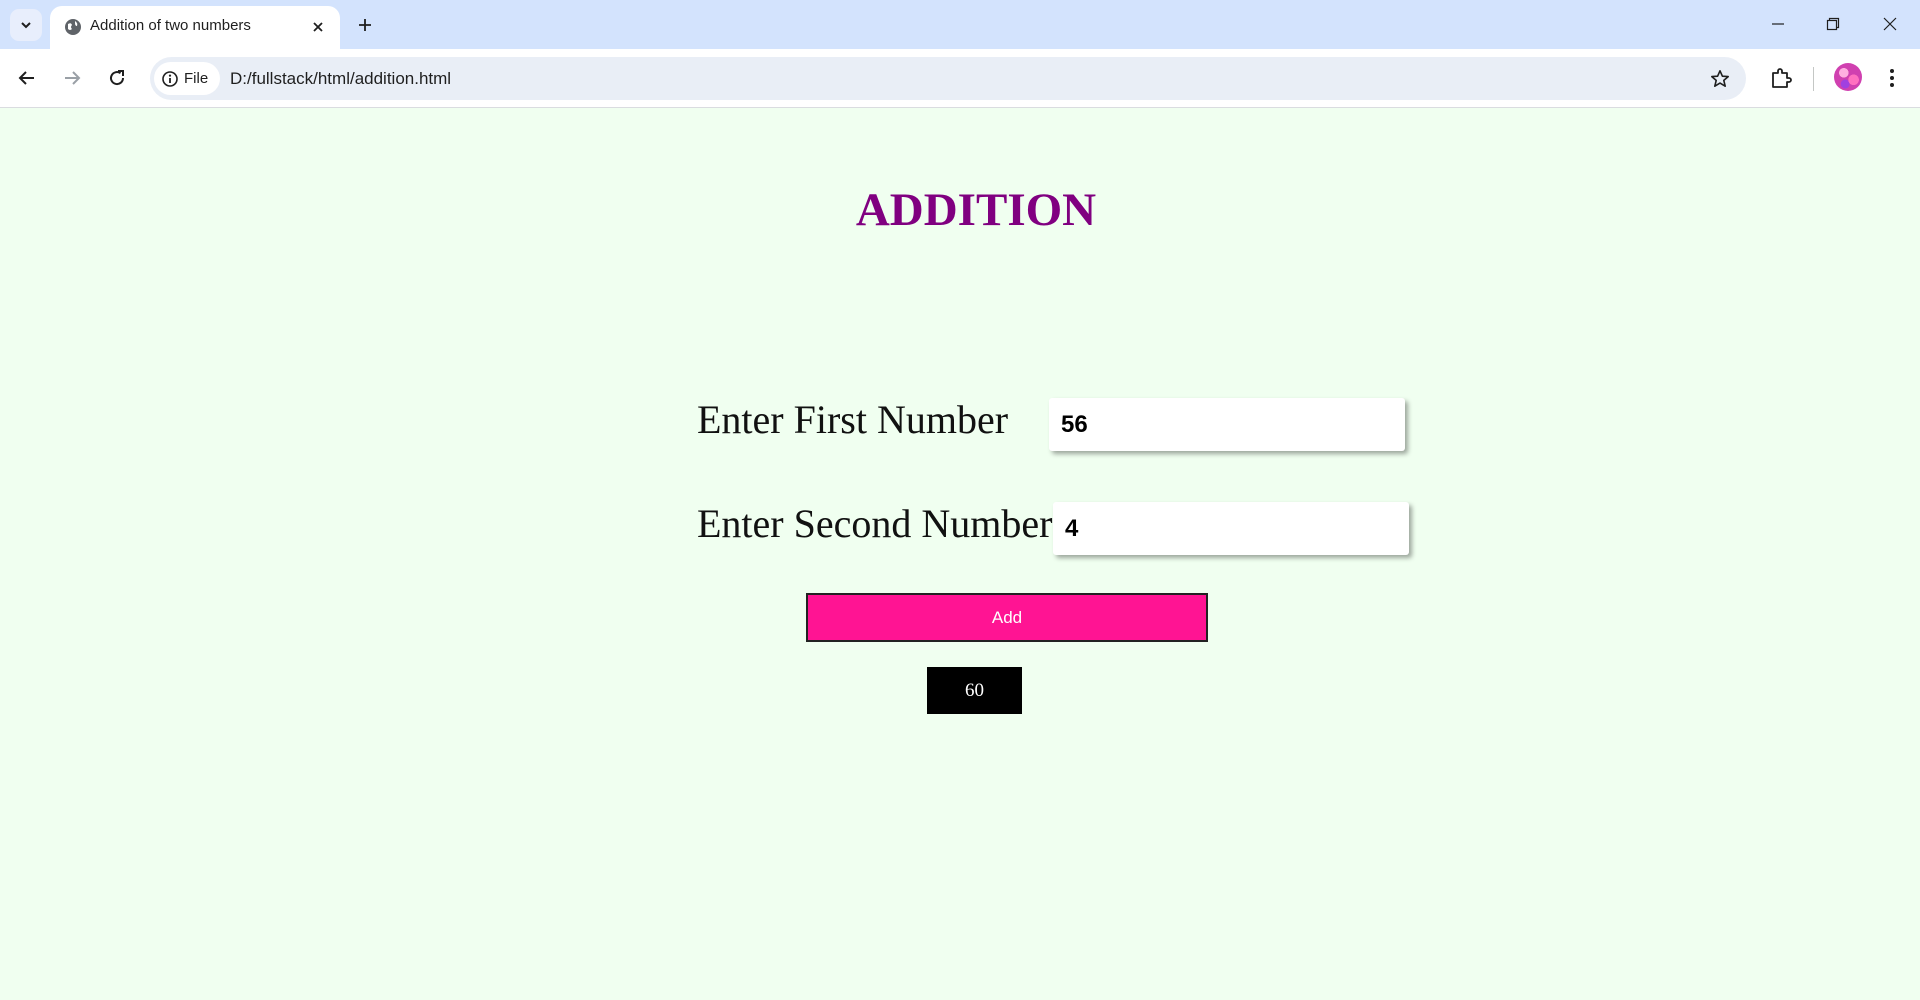  What do you see at coordinates (976, 210) in the screenshot?
I see `page-title: ADDITION` at bounding box center [976, 210].